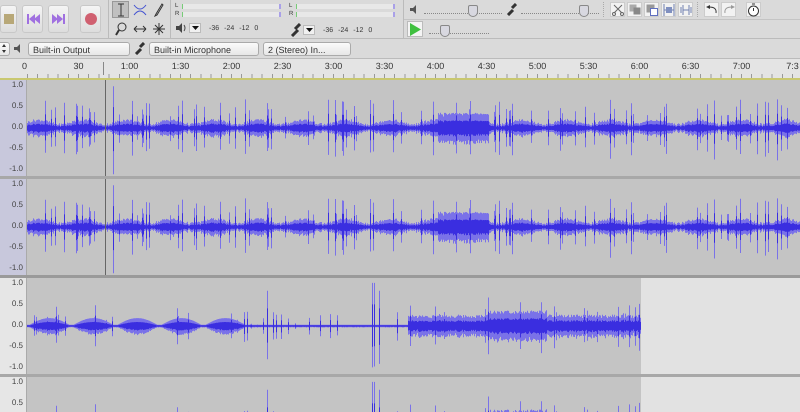  Describe the element at coordinates (385, 66) in the screenshot. I see `time-label: 3:30` at that location.